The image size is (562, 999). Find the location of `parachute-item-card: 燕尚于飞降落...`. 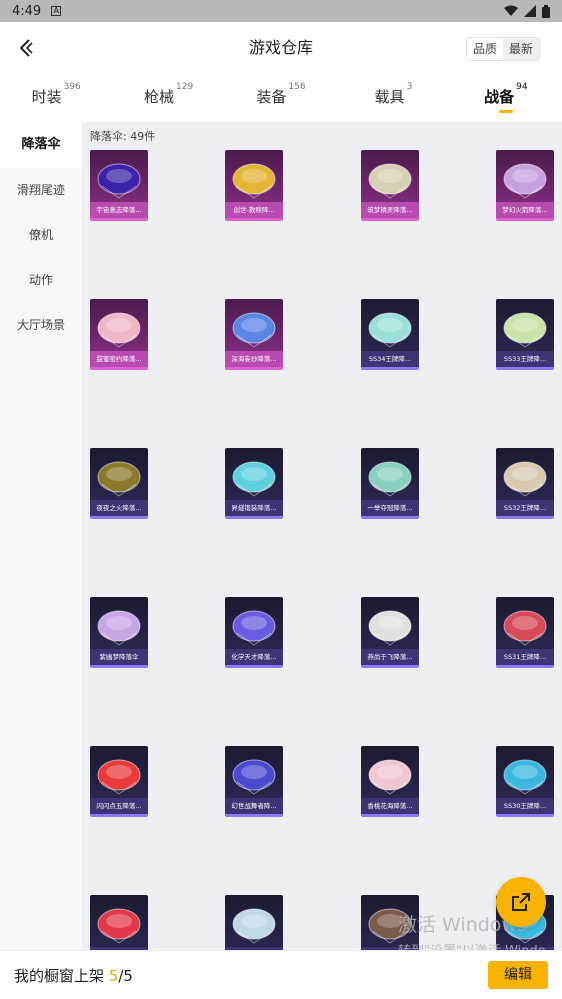

parachute-item-card: 燕尚于飞降落... is located at coordinates (390, 632).